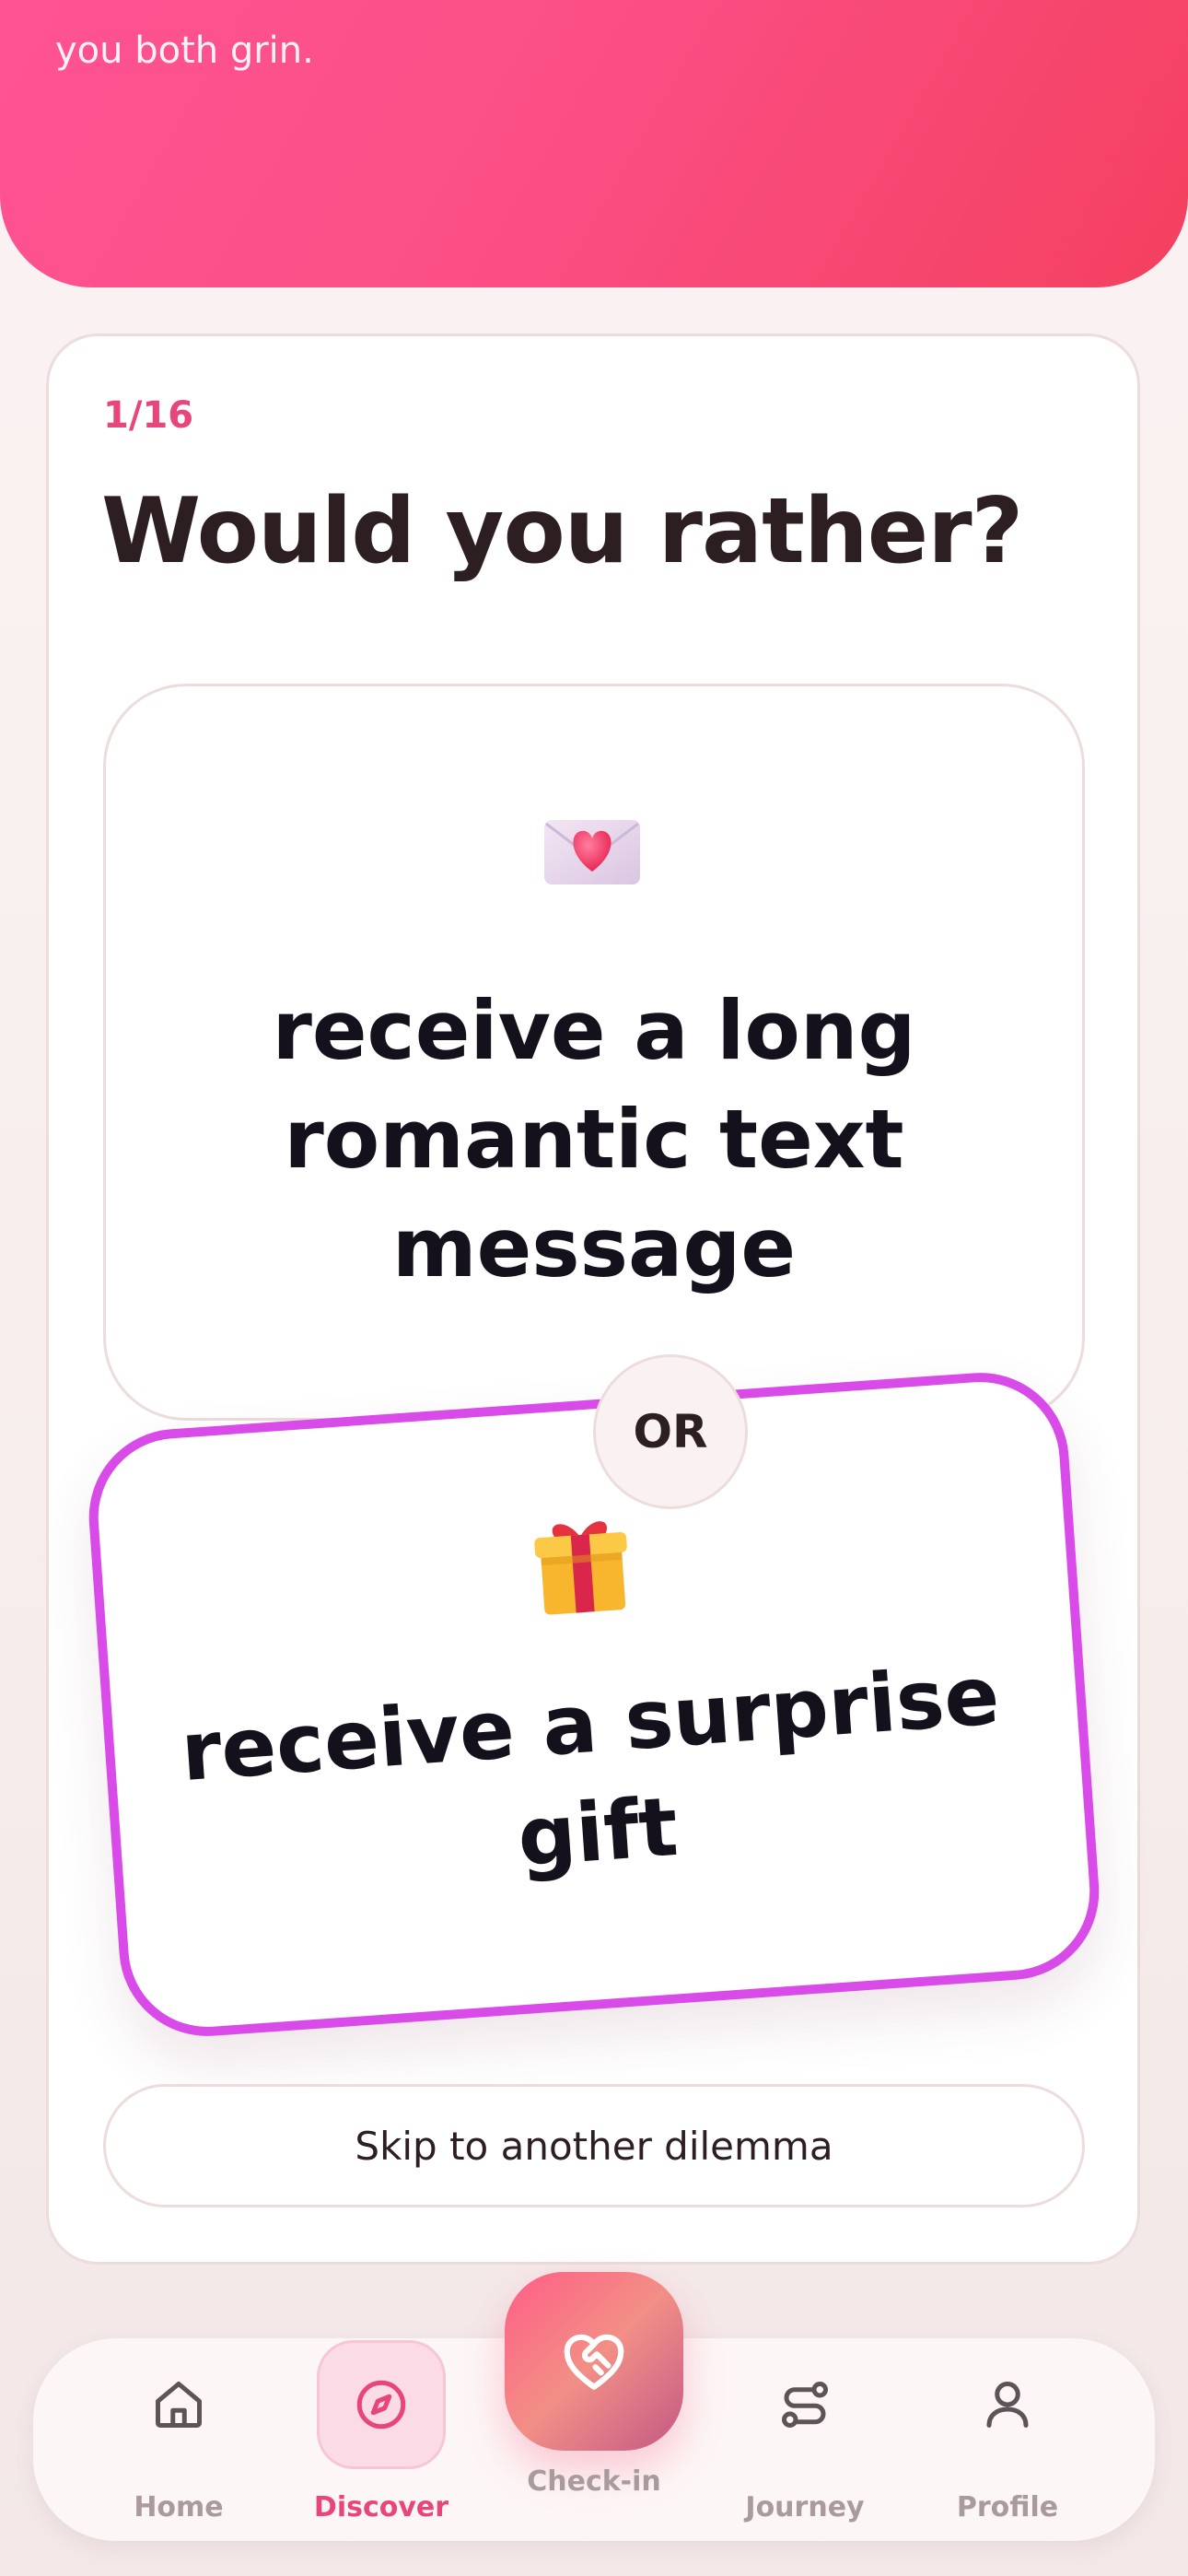  Describe the element at coordinates (1007, 2507) in the screenshot. I see `nav-label-profile: Profile` at that location.